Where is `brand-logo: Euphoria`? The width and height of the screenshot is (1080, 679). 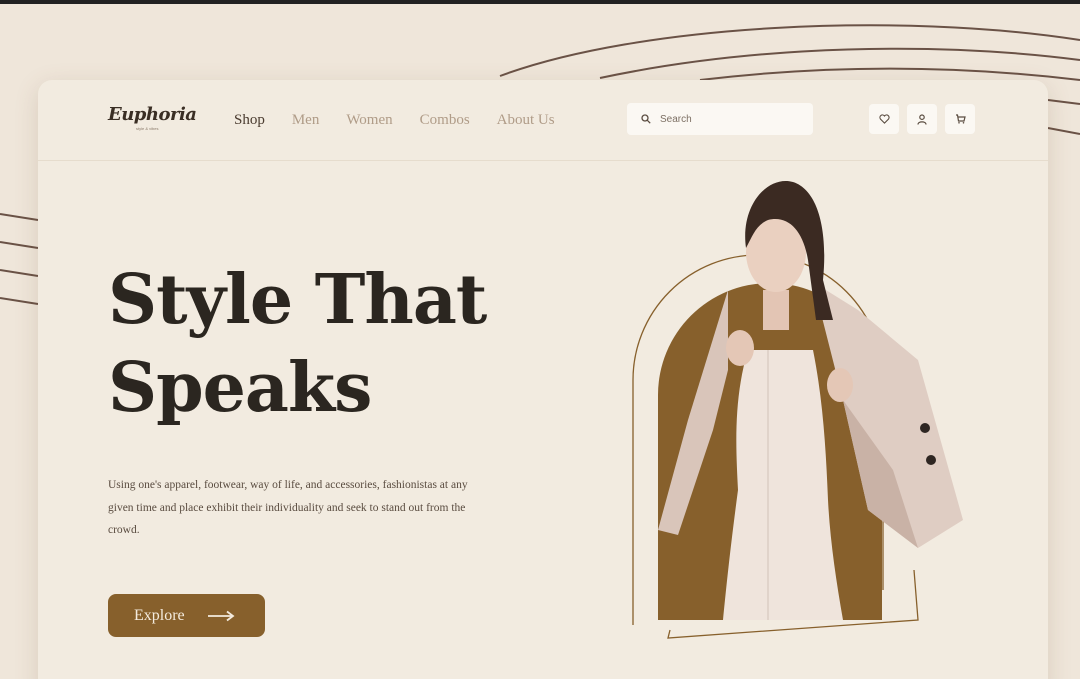 brand-logo: Euphoria is located at coordinates (152, 114).